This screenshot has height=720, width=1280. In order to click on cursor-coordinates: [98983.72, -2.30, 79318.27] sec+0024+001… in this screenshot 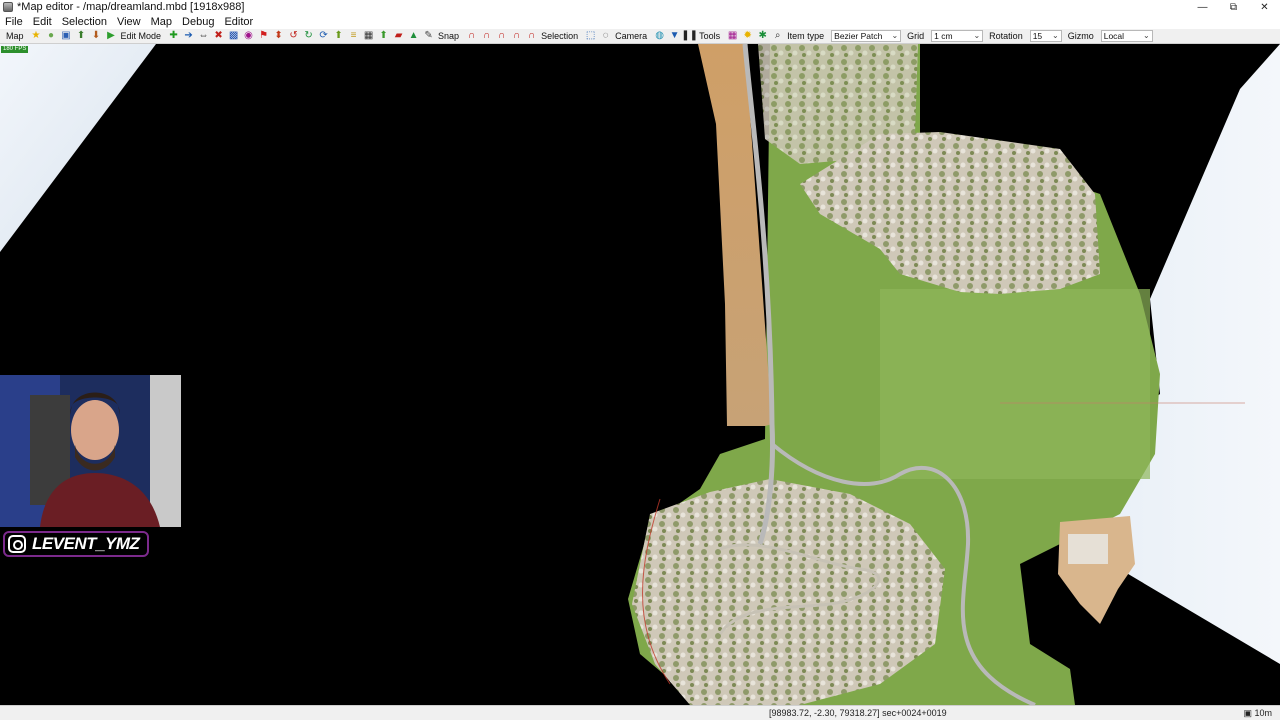, I will do `click(858, 713)`.